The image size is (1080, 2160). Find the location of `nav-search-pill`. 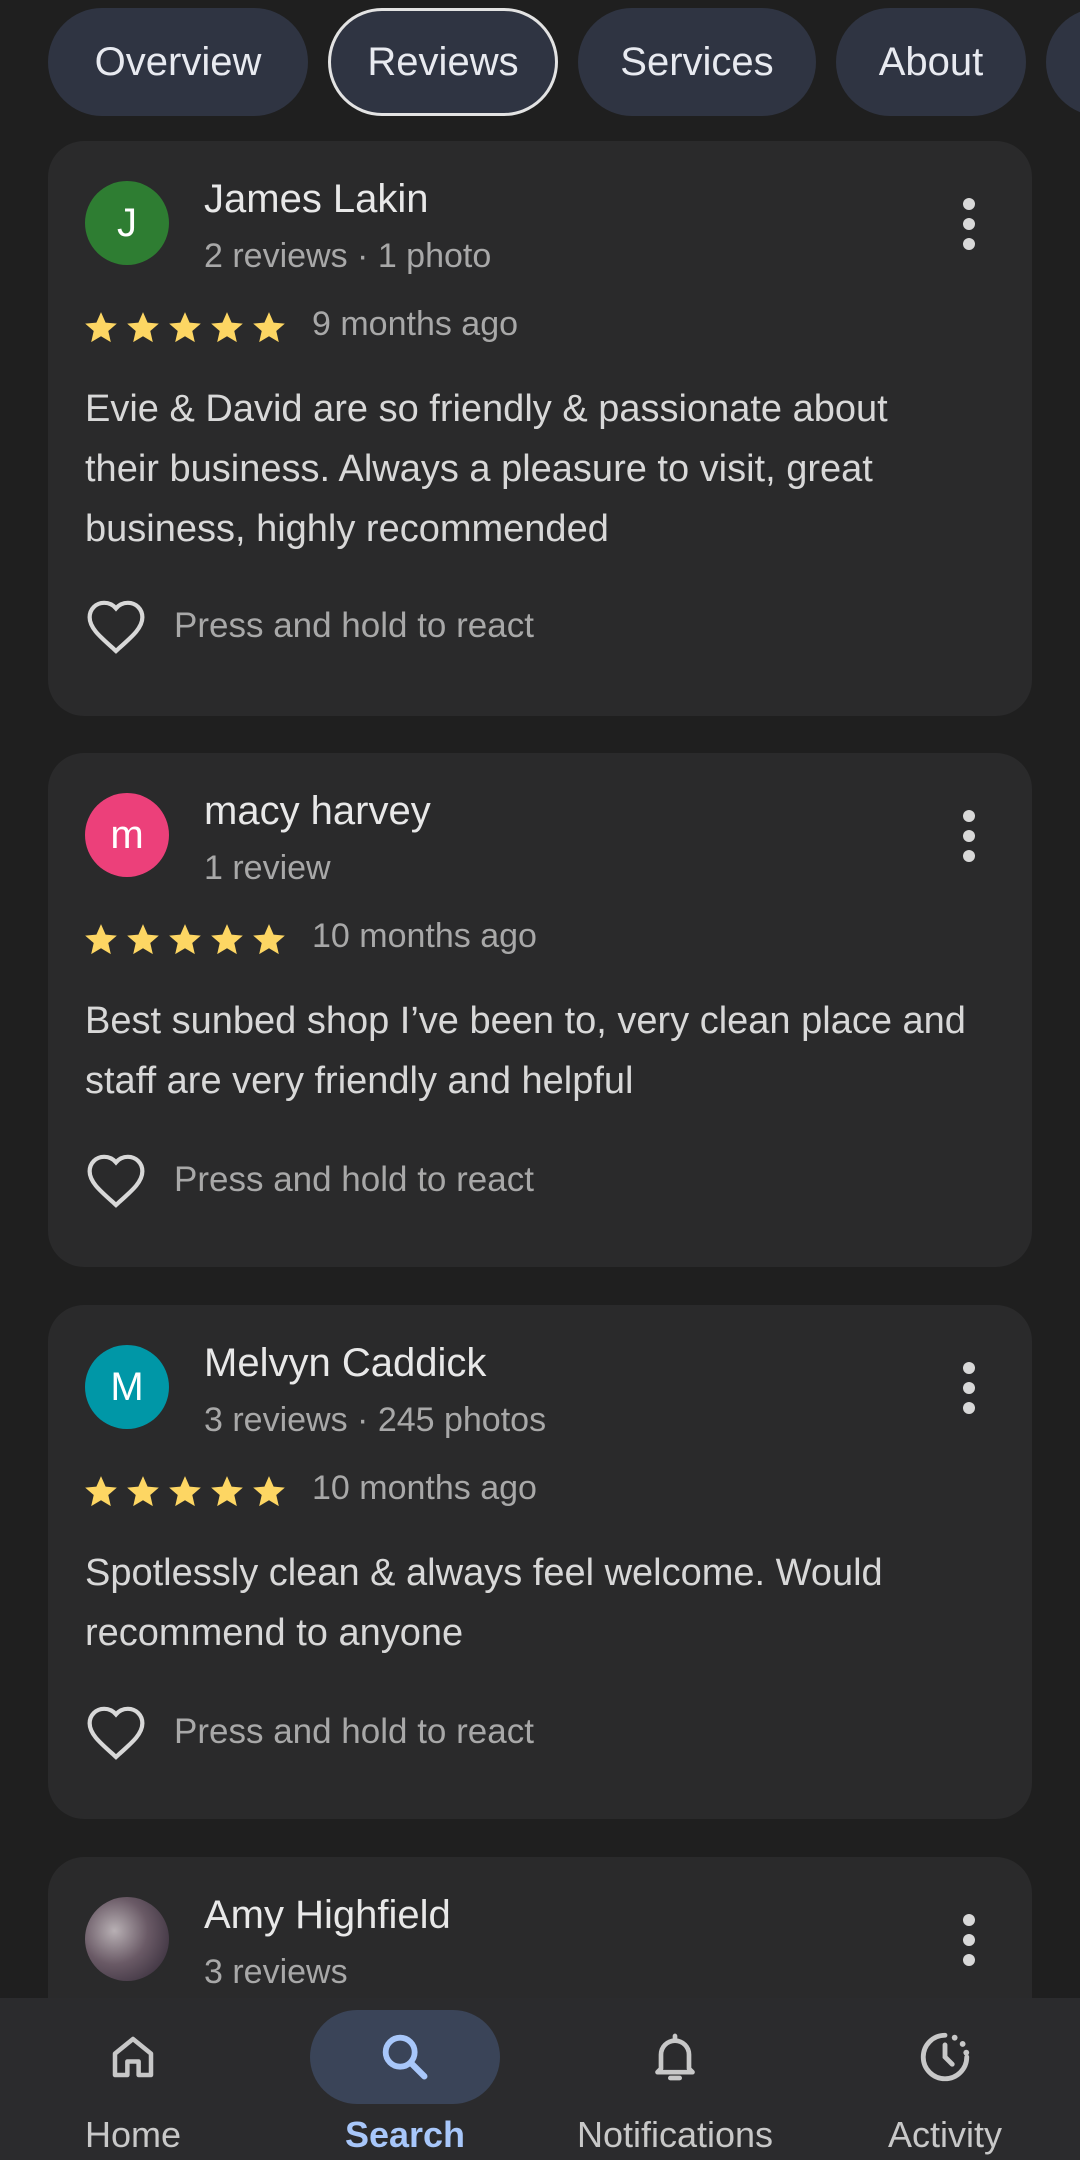

nav-search-pill is located at coordinates (405, 2057).